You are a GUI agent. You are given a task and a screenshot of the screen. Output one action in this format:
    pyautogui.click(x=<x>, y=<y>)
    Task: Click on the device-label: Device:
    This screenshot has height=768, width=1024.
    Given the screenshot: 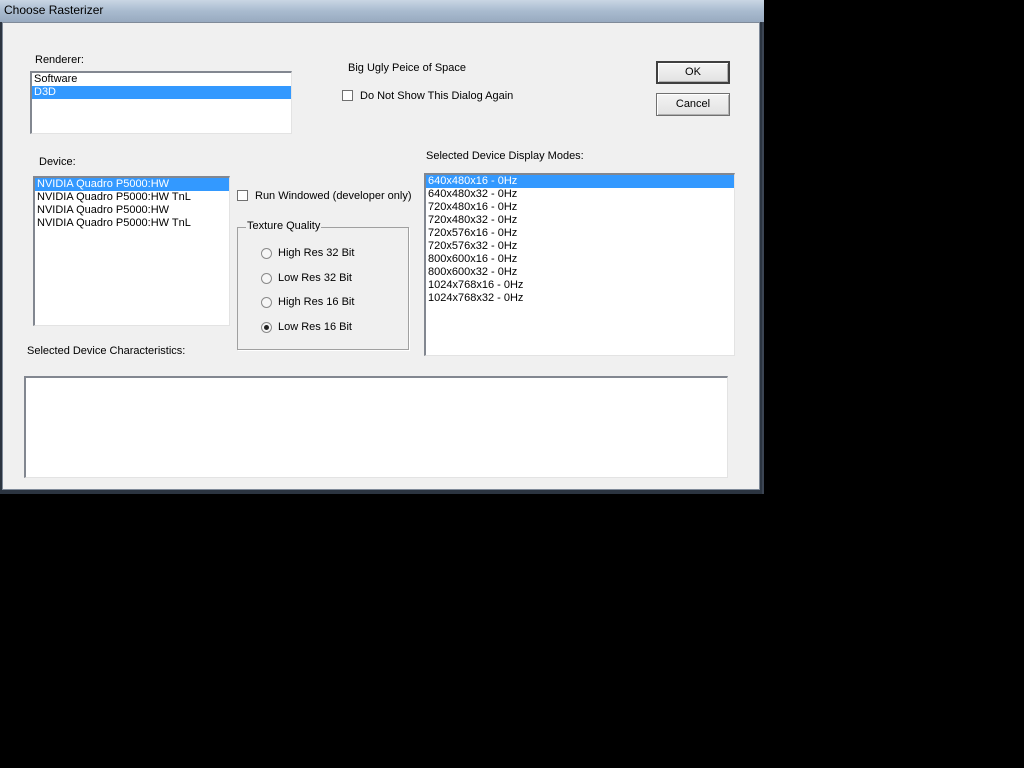 What is the action you would take?
    pyautogui.click(x=57, y=162)
    